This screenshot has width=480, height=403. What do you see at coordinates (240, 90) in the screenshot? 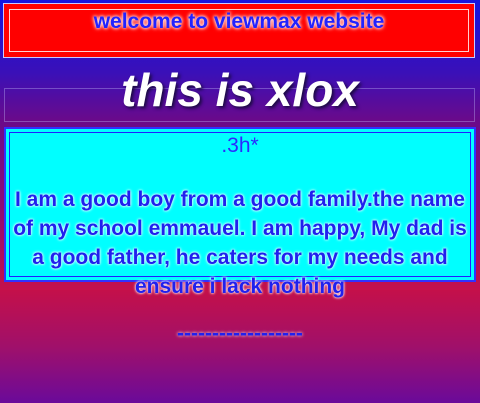
I see `page-title: this is xlox` at bounding box center [240, 90].